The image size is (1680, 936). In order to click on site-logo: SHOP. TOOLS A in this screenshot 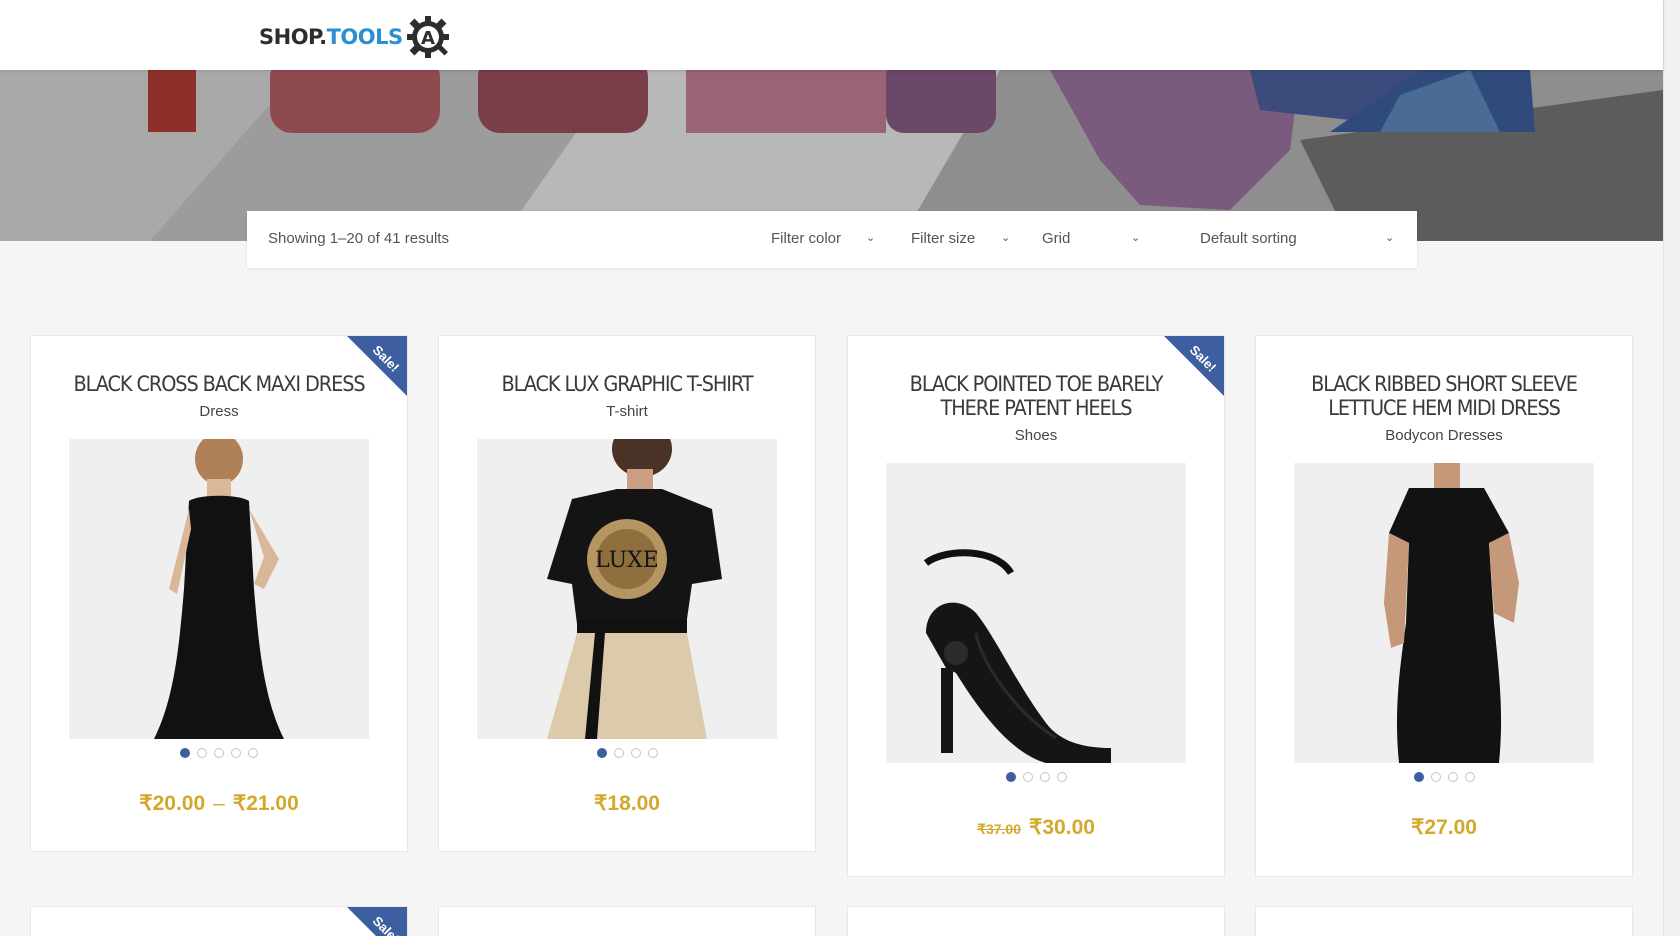, I will do `click(355, 37)`.